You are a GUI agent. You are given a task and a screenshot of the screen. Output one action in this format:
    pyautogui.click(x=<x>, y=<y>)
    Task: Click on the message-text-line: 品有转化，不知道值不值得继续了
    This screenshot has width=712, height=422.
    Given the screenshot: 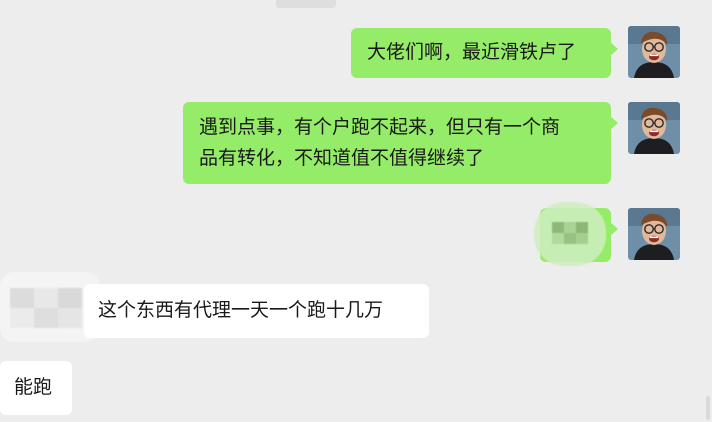 What is the action you would take?
    pyautogui.click(x=342, y=158)
    